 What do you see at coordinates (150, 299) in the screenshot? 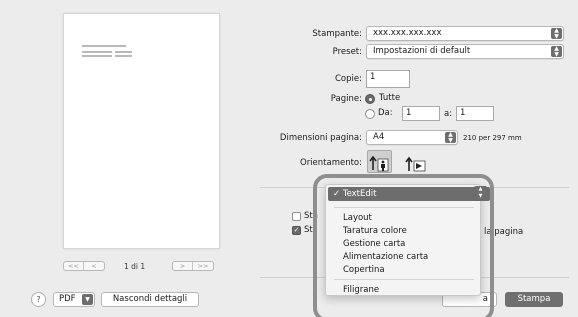
I see `hide-details-button: Nascondi dettagli` at bounding box center [150, 299].